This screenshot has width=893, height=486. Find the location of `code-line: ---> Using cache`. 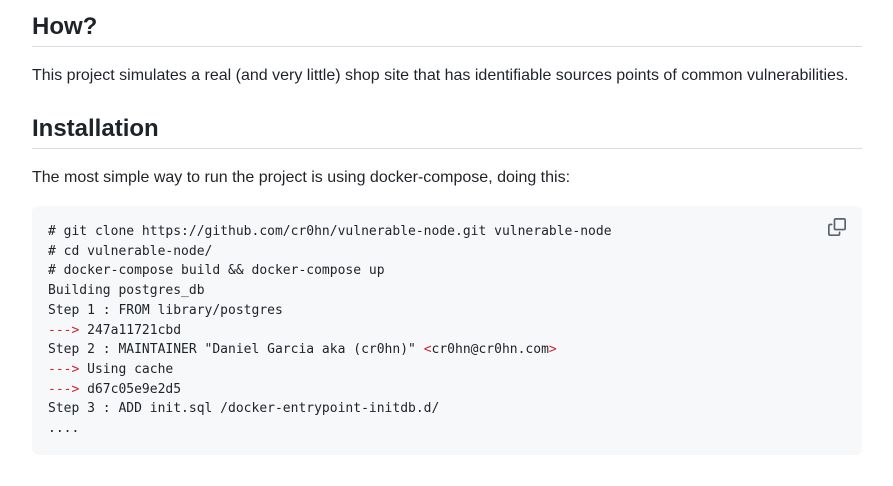

code-line: ---> Using cache is located at coordinates (330, 370).